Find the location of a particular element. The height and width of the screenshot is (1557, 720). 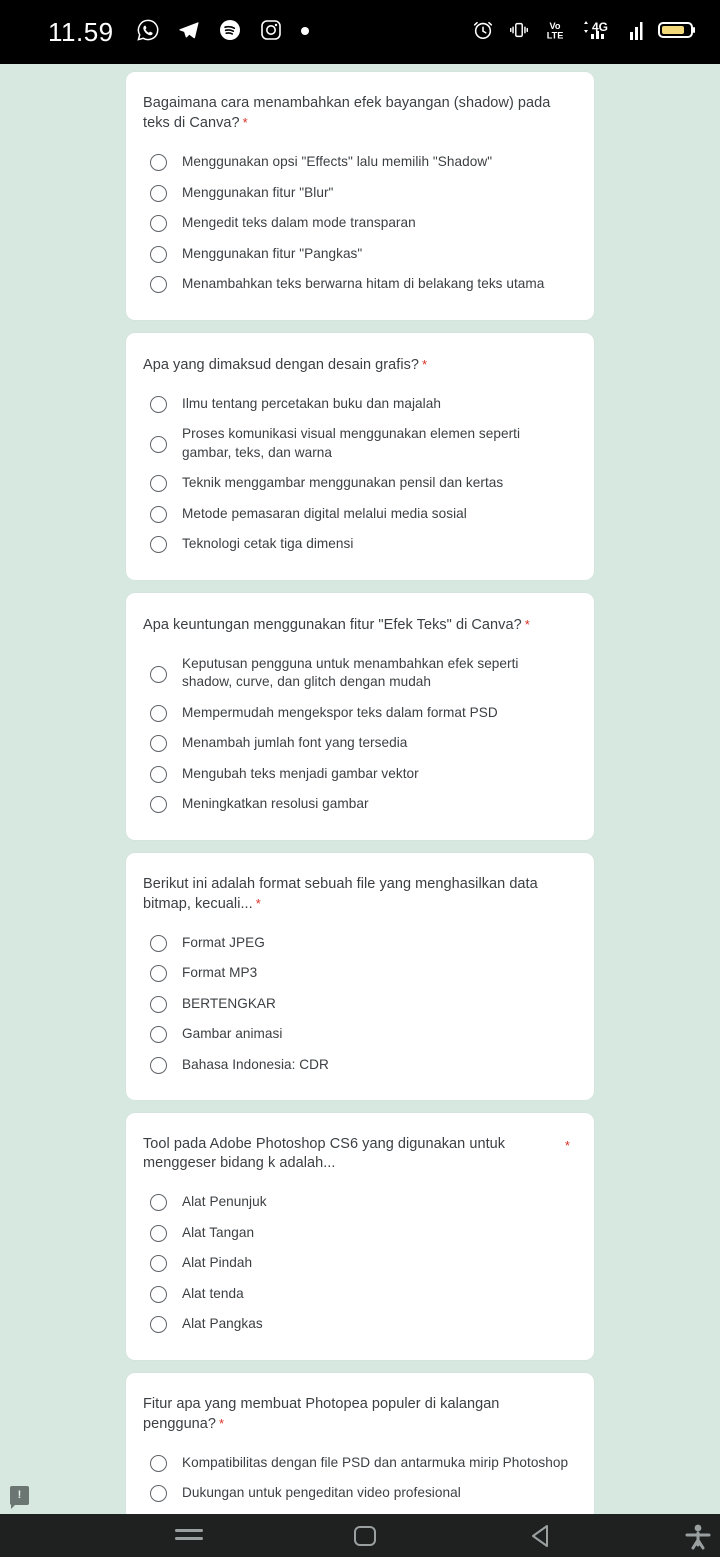

radio-option: Menggunakan fitur "Pangkas" is located at coordinates (356, 254).